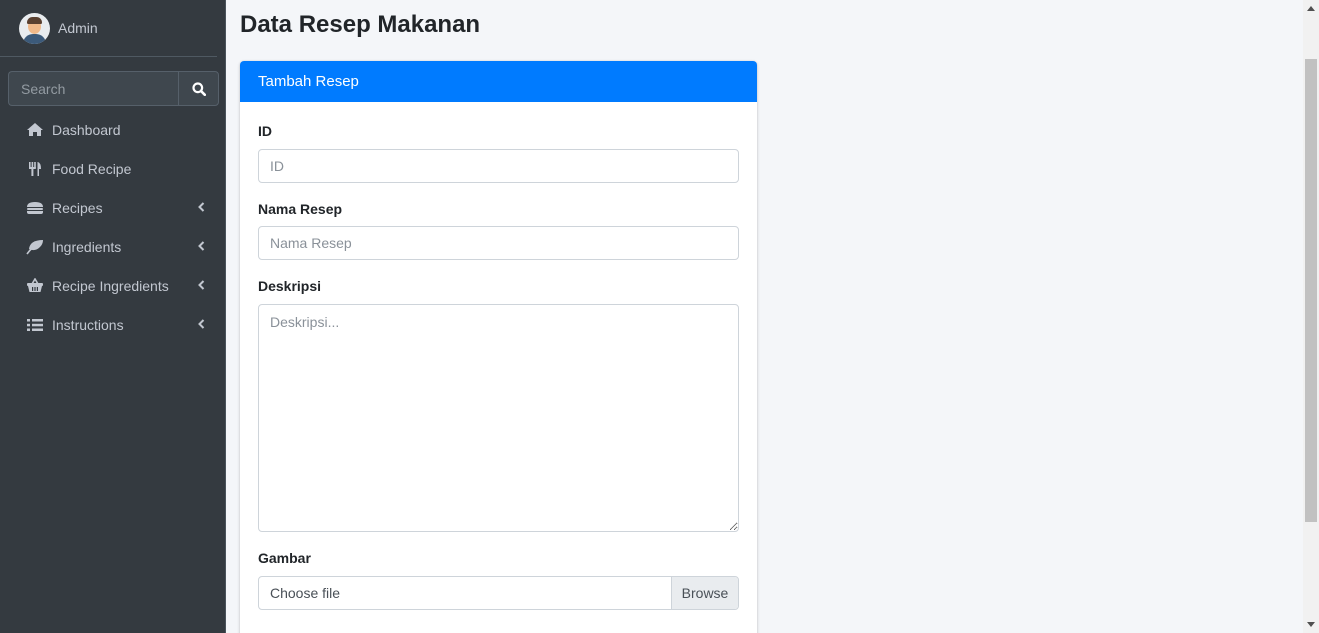 The width and height of the screenshot is (1319, 633). What do you see at coordinates (113, 207) in the screenshot?
I see `sidebar-item-recipes: Recipes` at bounding box center [113, 207].